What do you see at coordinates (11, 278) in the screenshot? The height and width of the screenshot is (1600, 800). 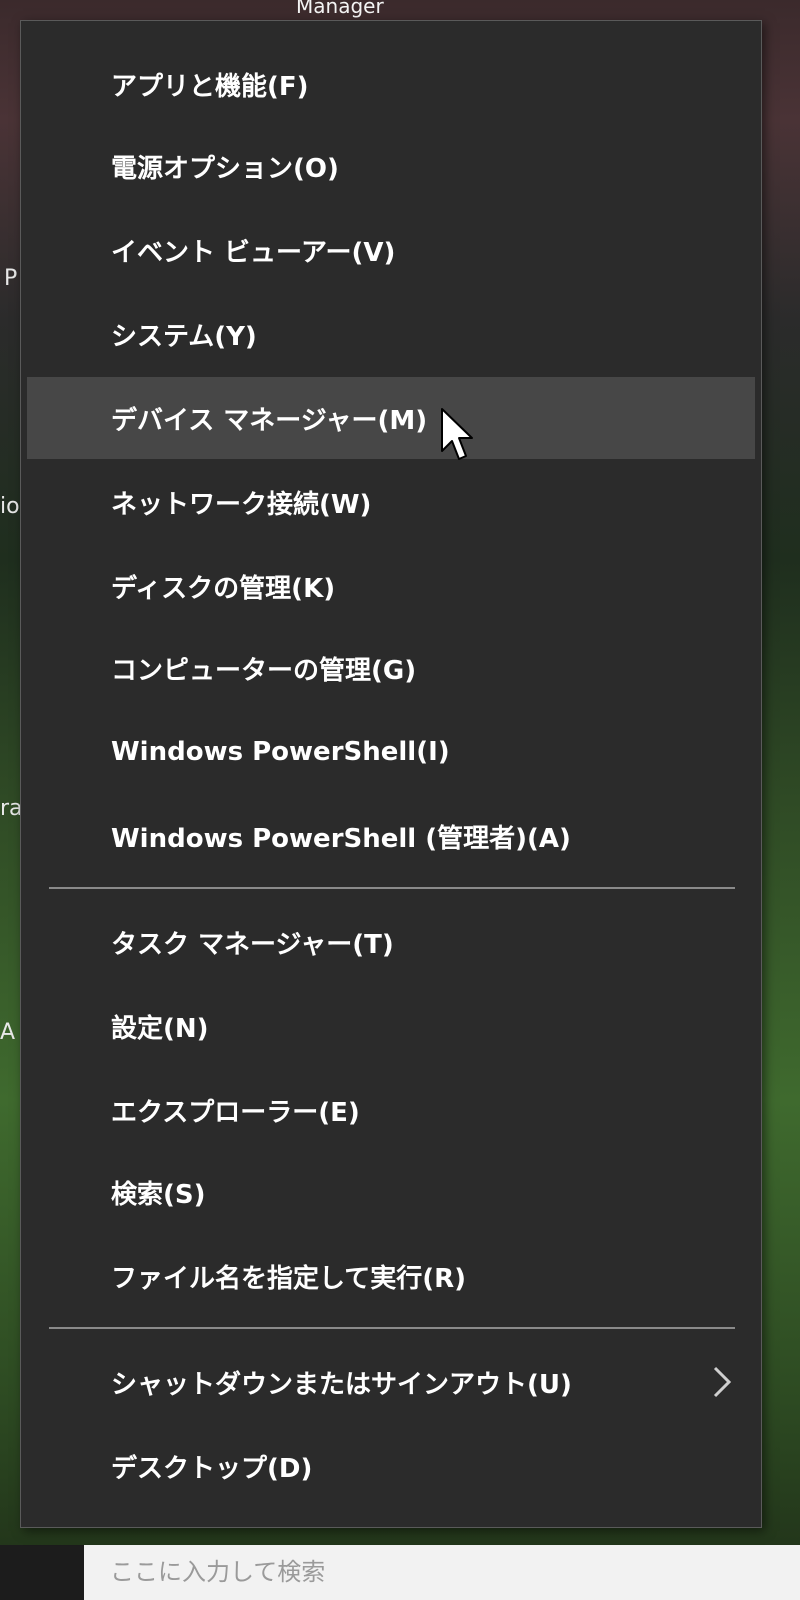 I see `background-text-fragment: P` at bounding box center [11, 278].